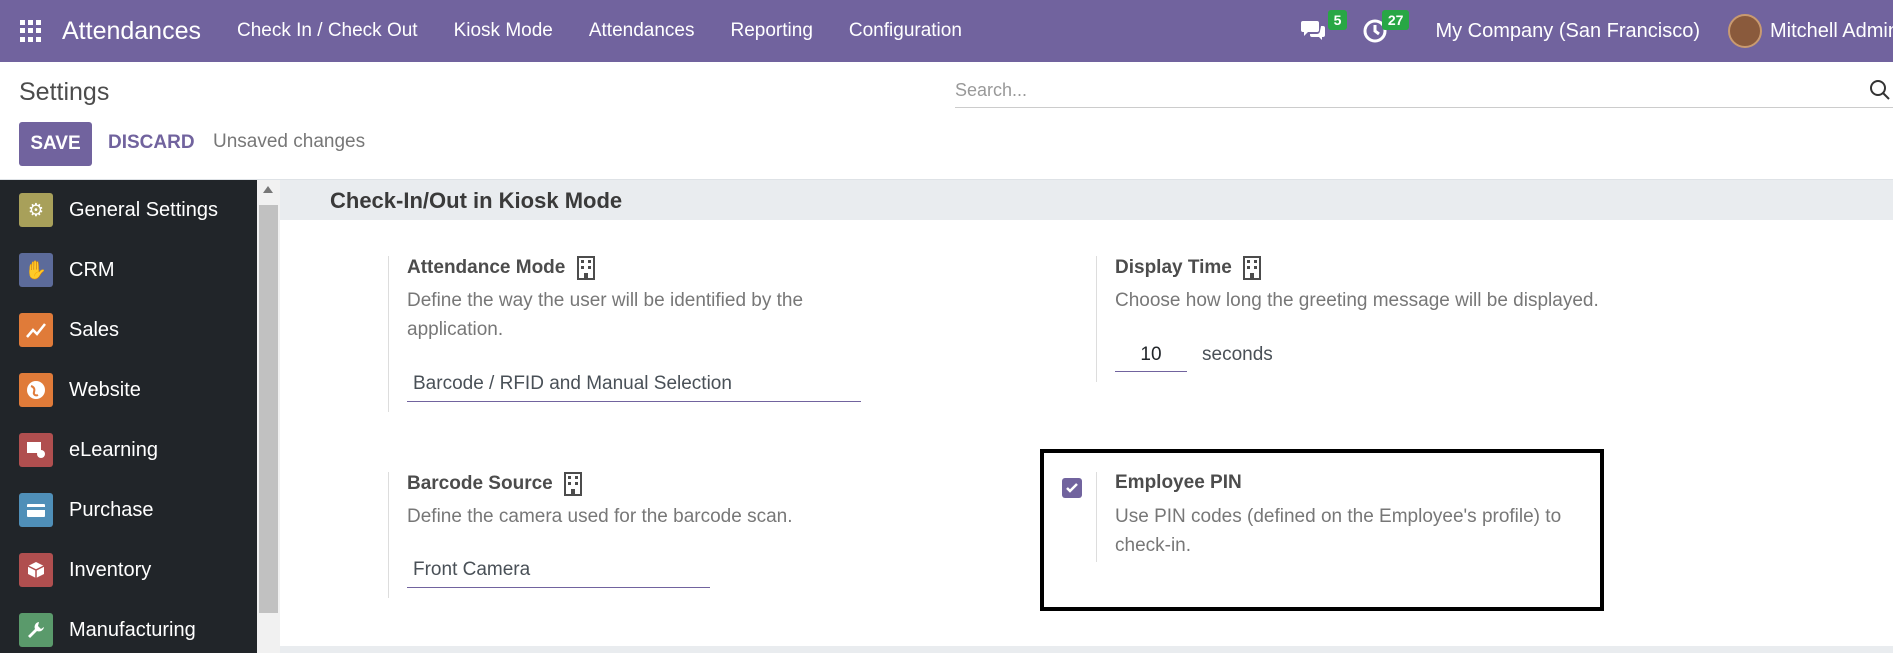 The height and width of the screenshot is (655, 1893). I want to click on sidebar-item-label: Website, so click(105, 389).